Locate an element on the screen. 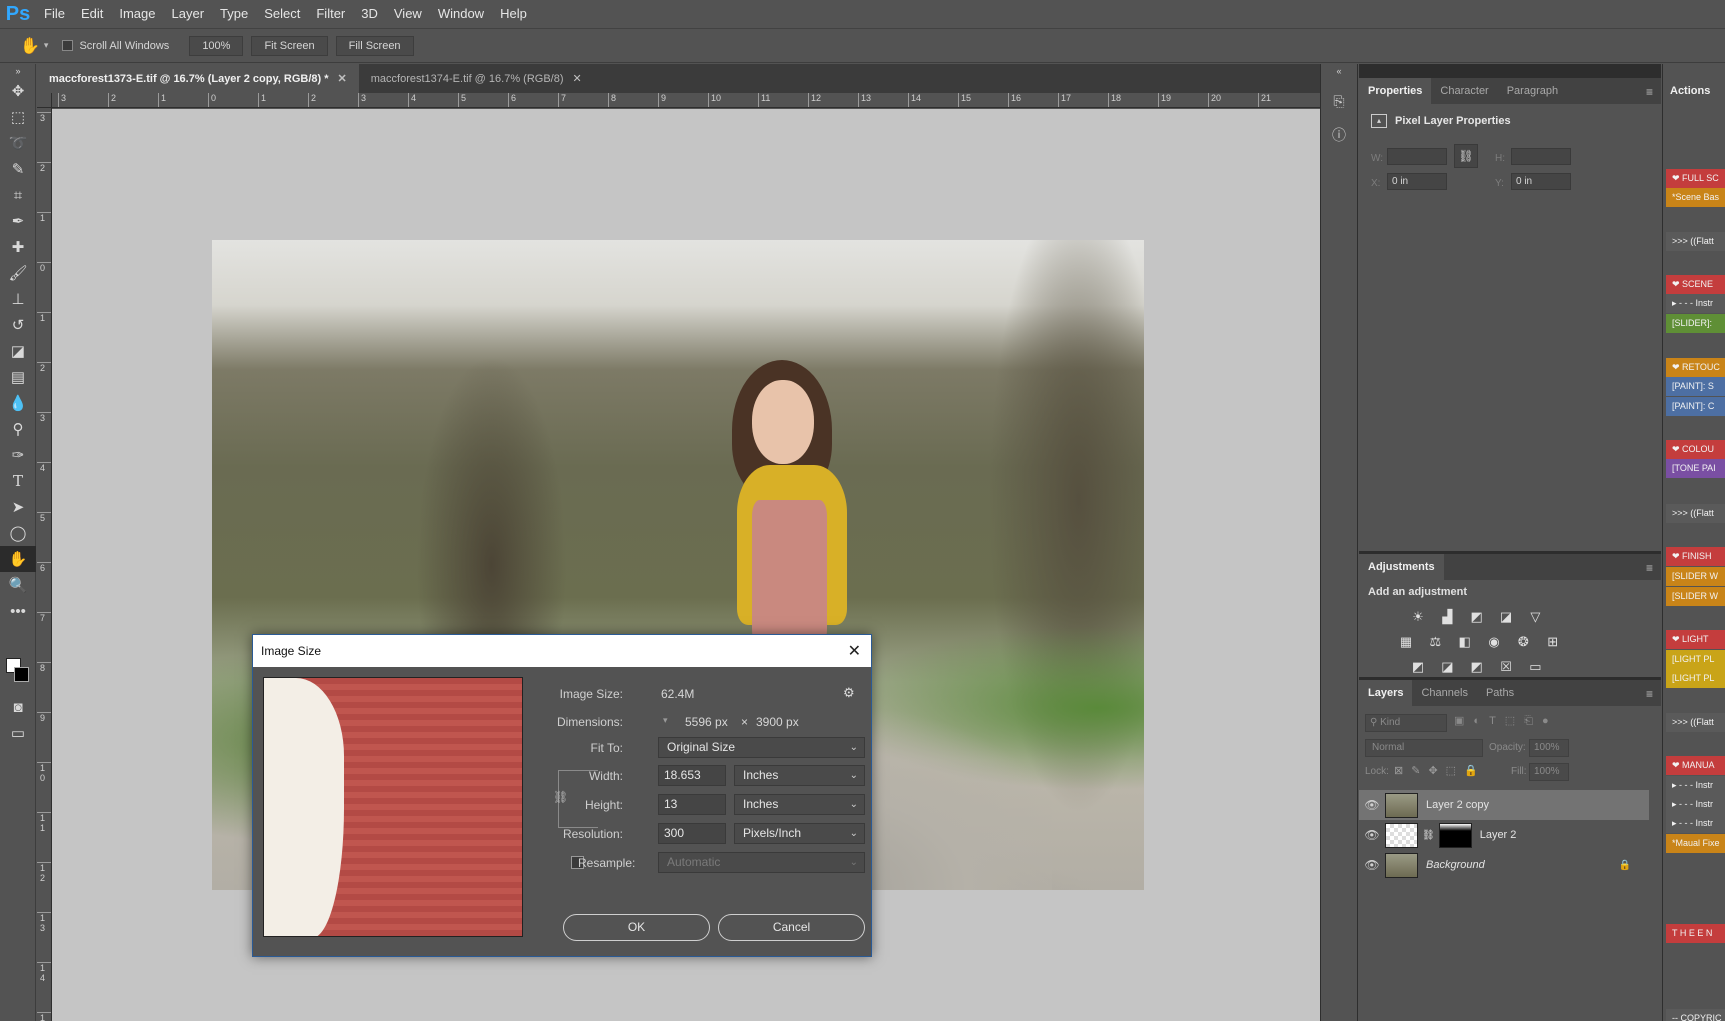 The image size is (1725, 1021). lock-transparency-icon: ⊠ is located at coordinates (1402, 771).